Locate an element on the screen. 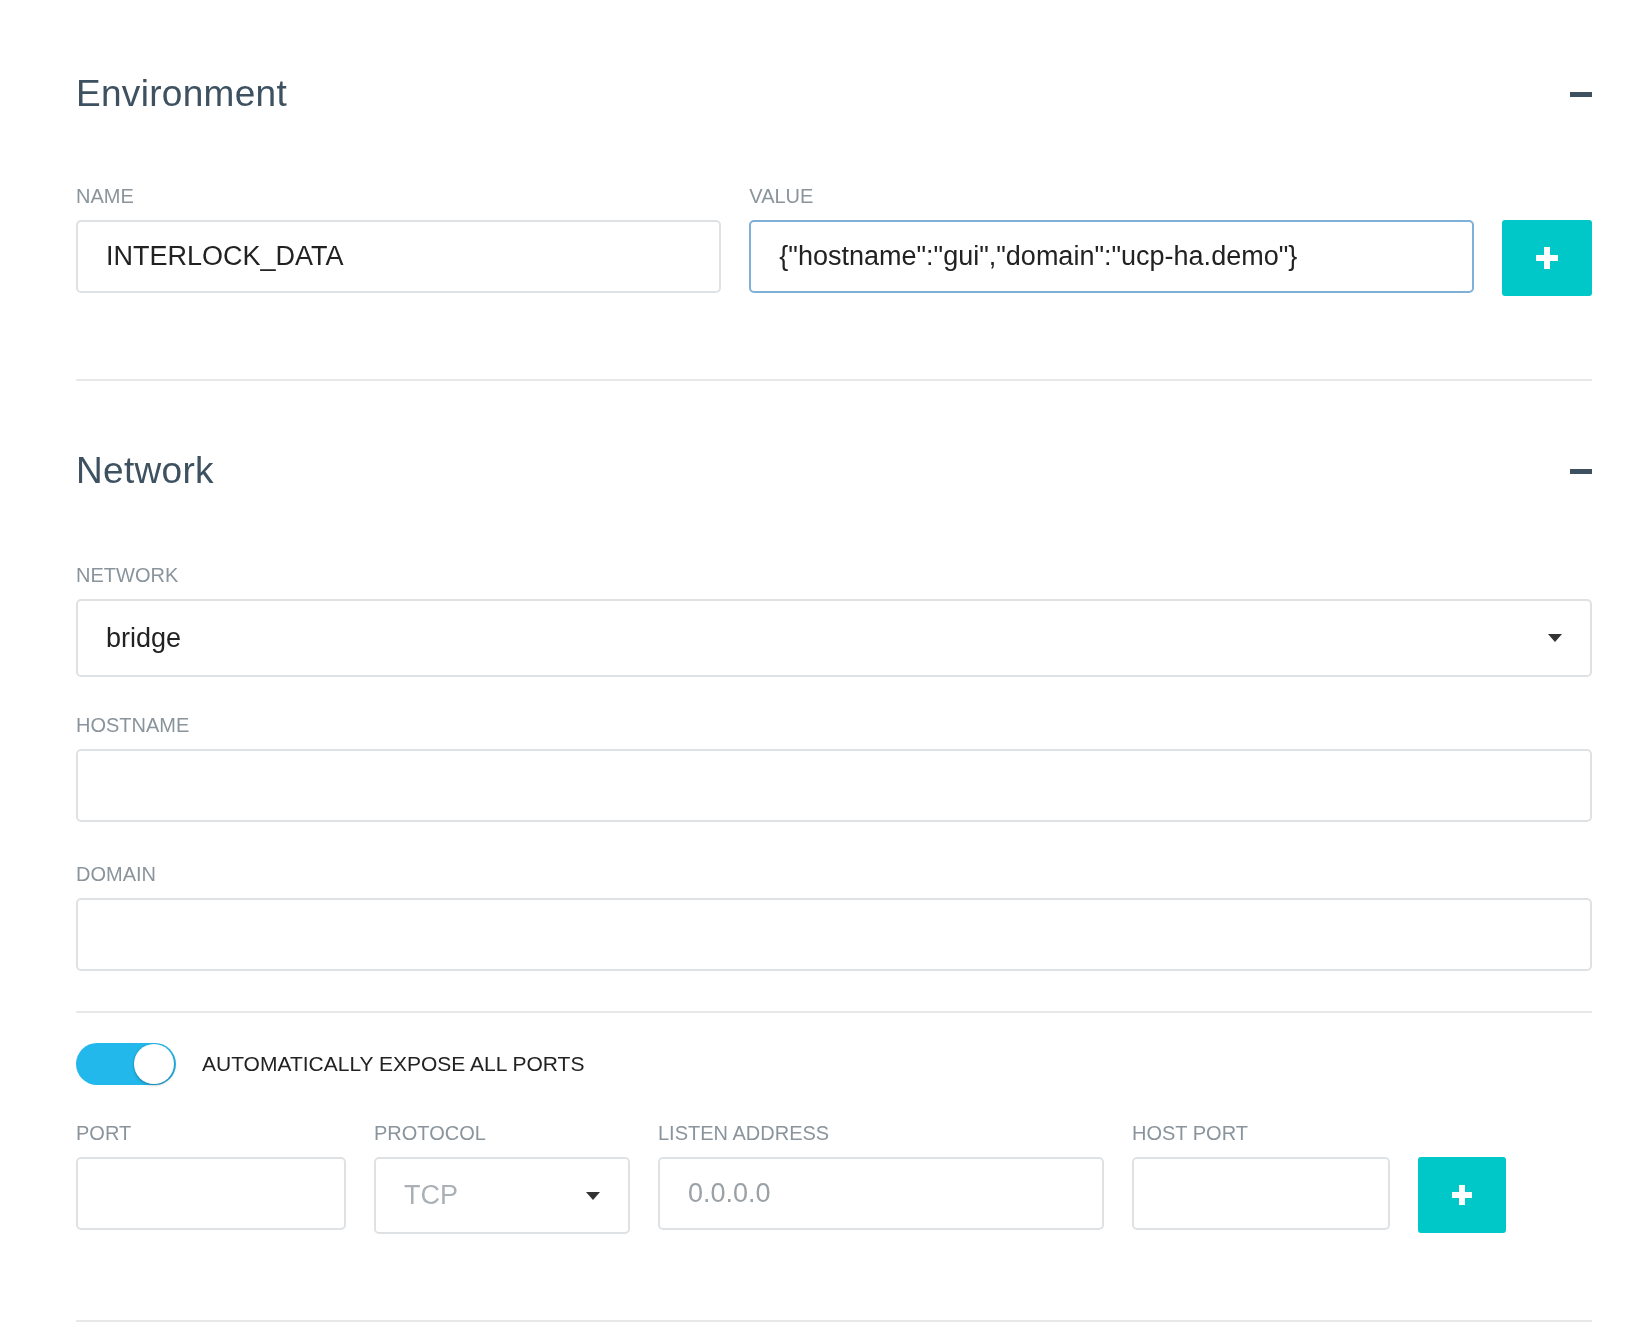 Image resolution: width=1642 pixels, height=1326 pixels. toggle-switch is located at coordinates (126, 1064).